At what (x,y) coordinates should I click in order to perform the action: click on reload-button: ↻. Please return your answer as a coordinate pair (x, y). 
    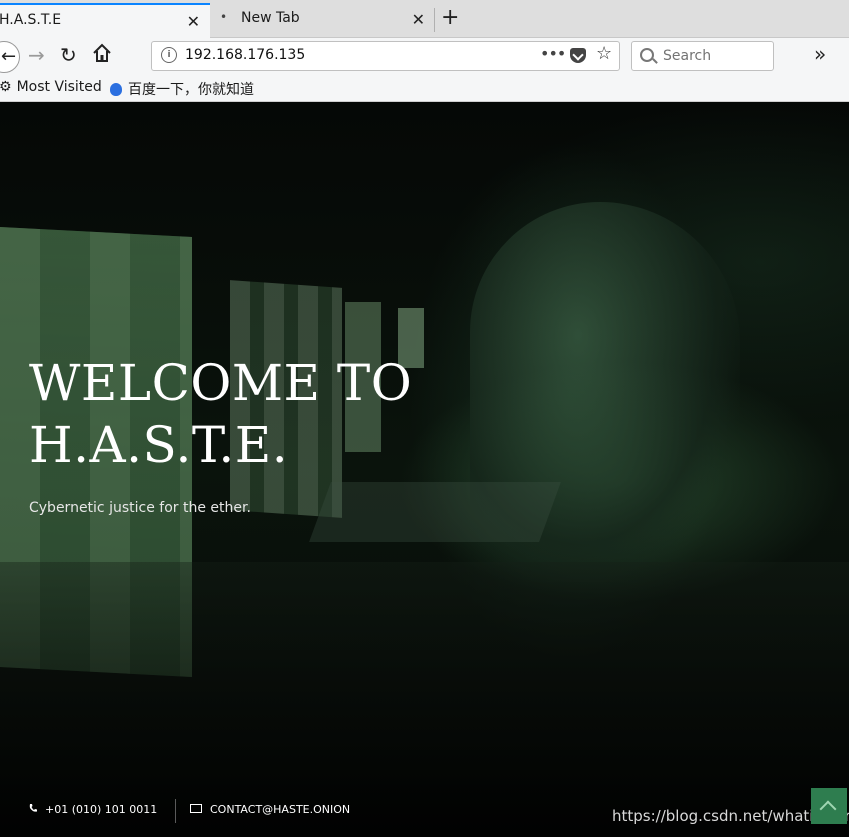
    Looking at the image, I should click on (68, 55).